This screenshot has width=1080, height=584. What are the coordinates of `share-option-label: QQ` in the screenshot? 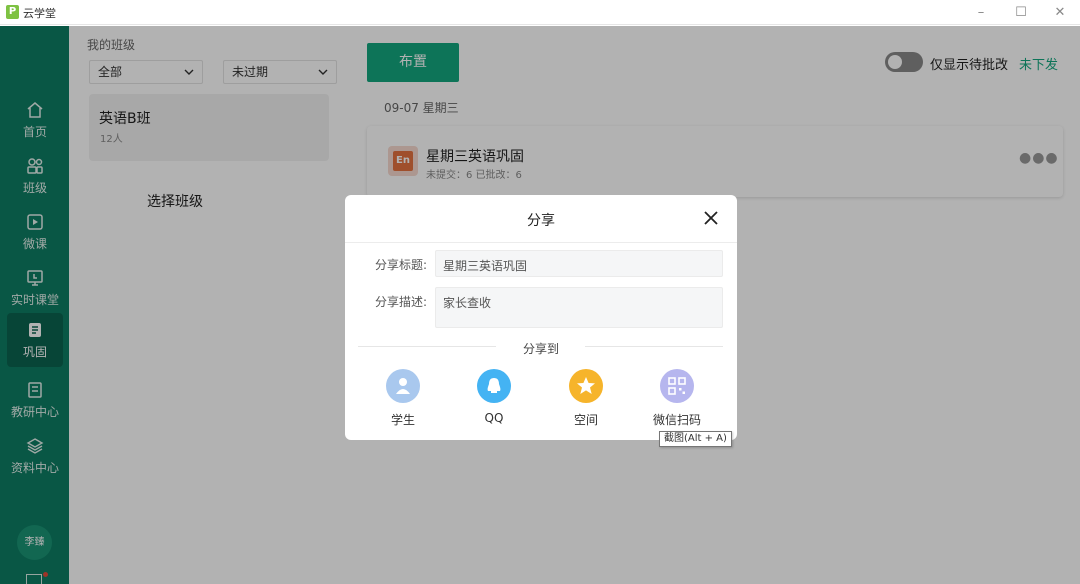 It's located at (494, 418).